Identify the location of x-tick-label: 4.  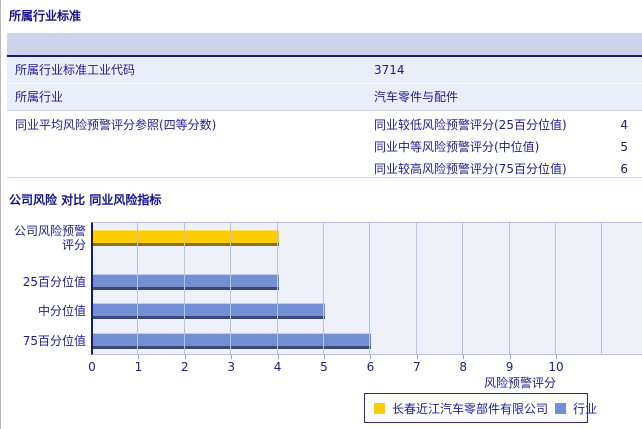
(277, 367).